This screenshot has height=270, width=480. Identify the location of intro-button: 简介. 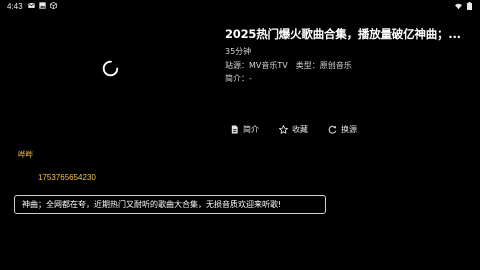
(254, 129).